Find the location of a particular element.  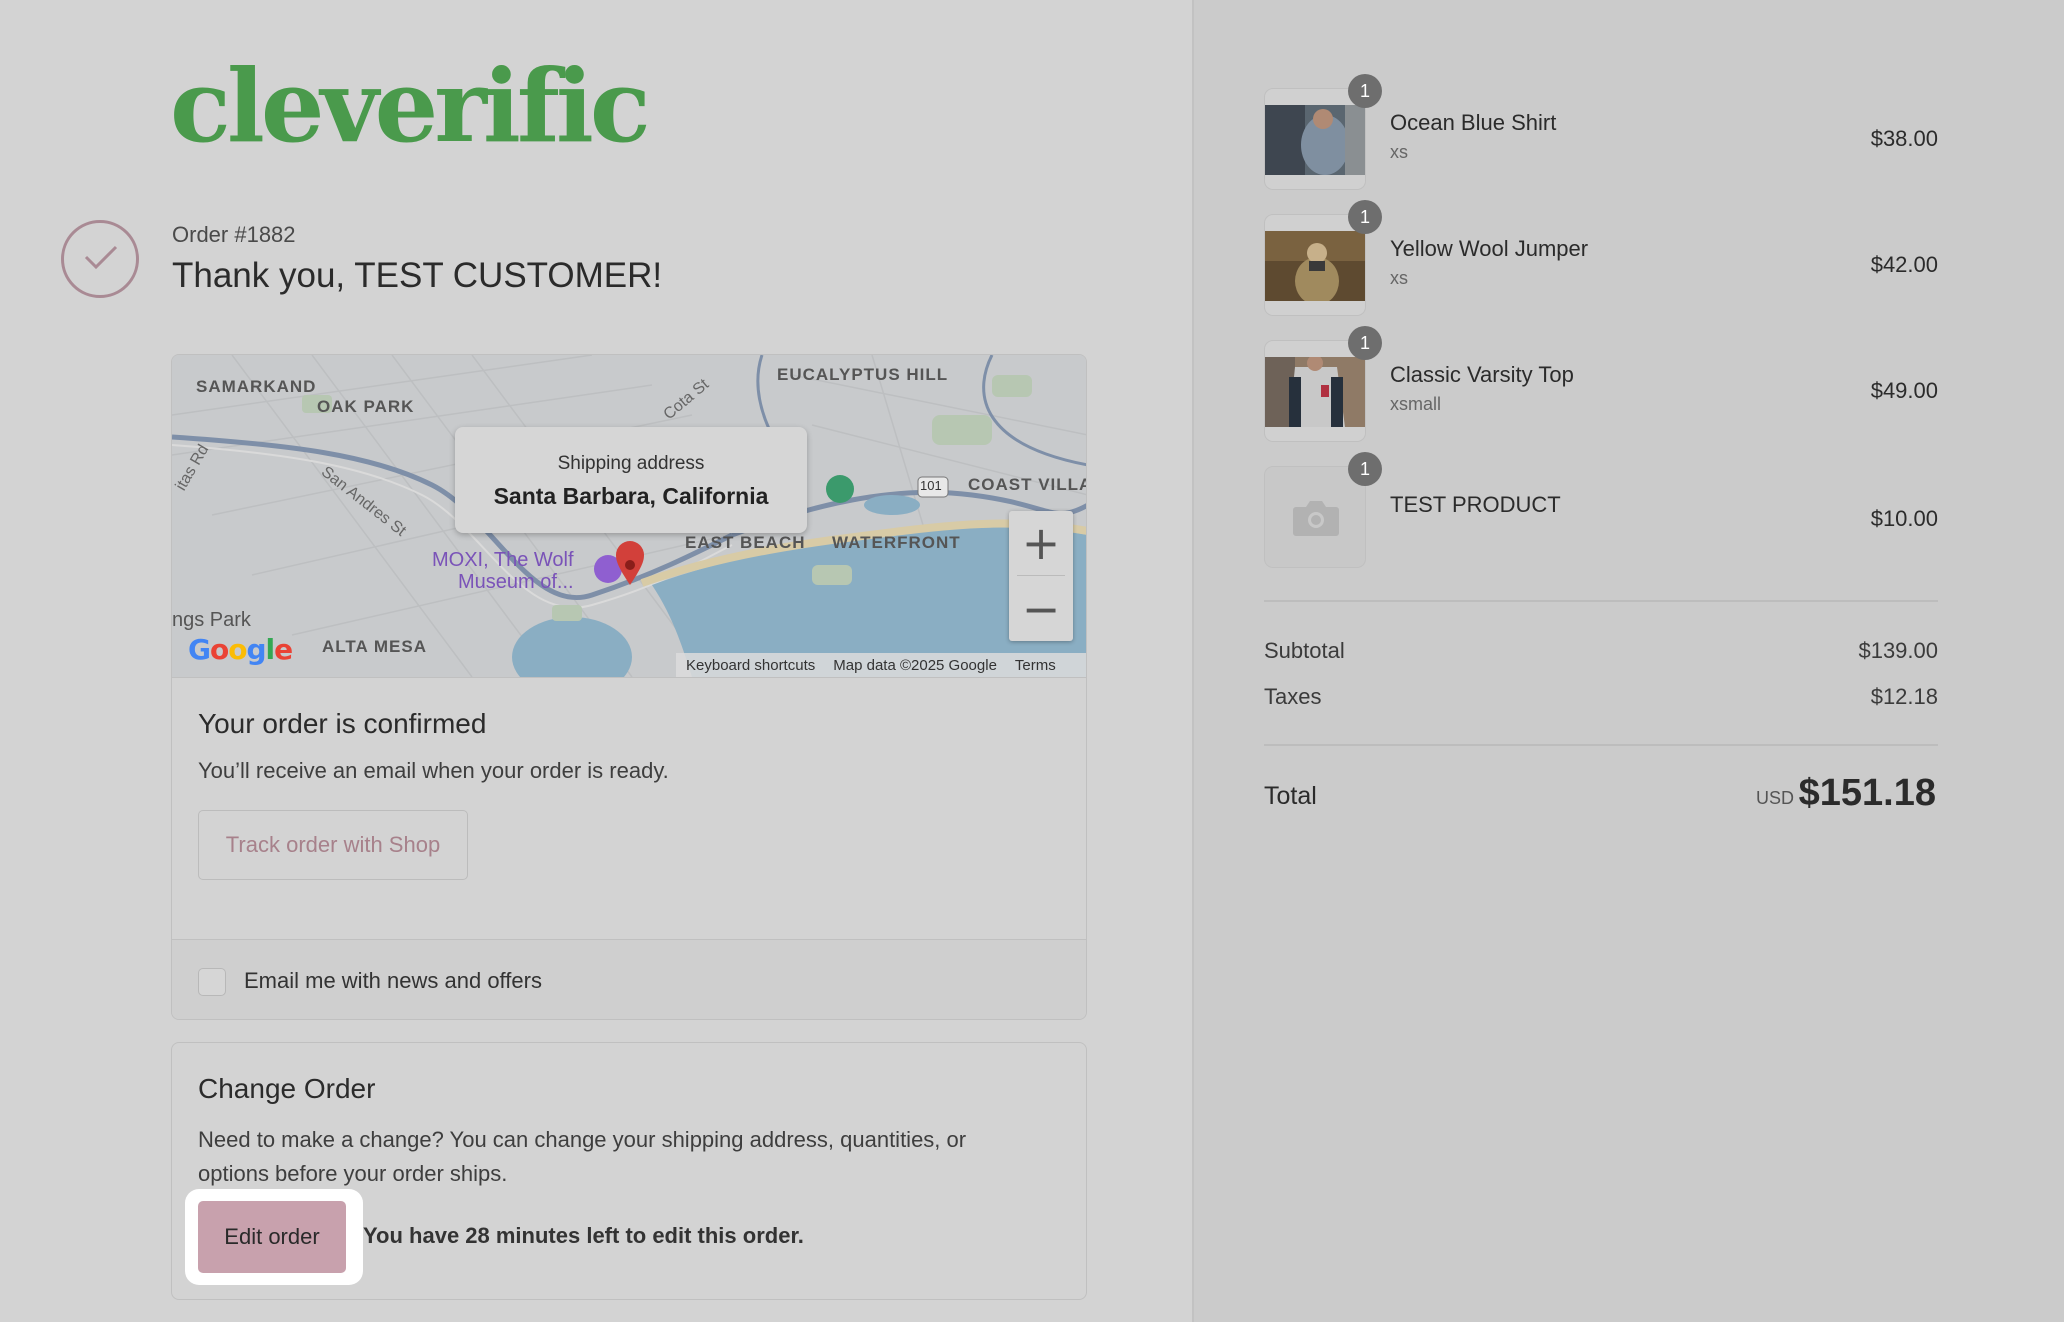

map-label-oak-park: OAK PARK is located at coordinates (366, 406).